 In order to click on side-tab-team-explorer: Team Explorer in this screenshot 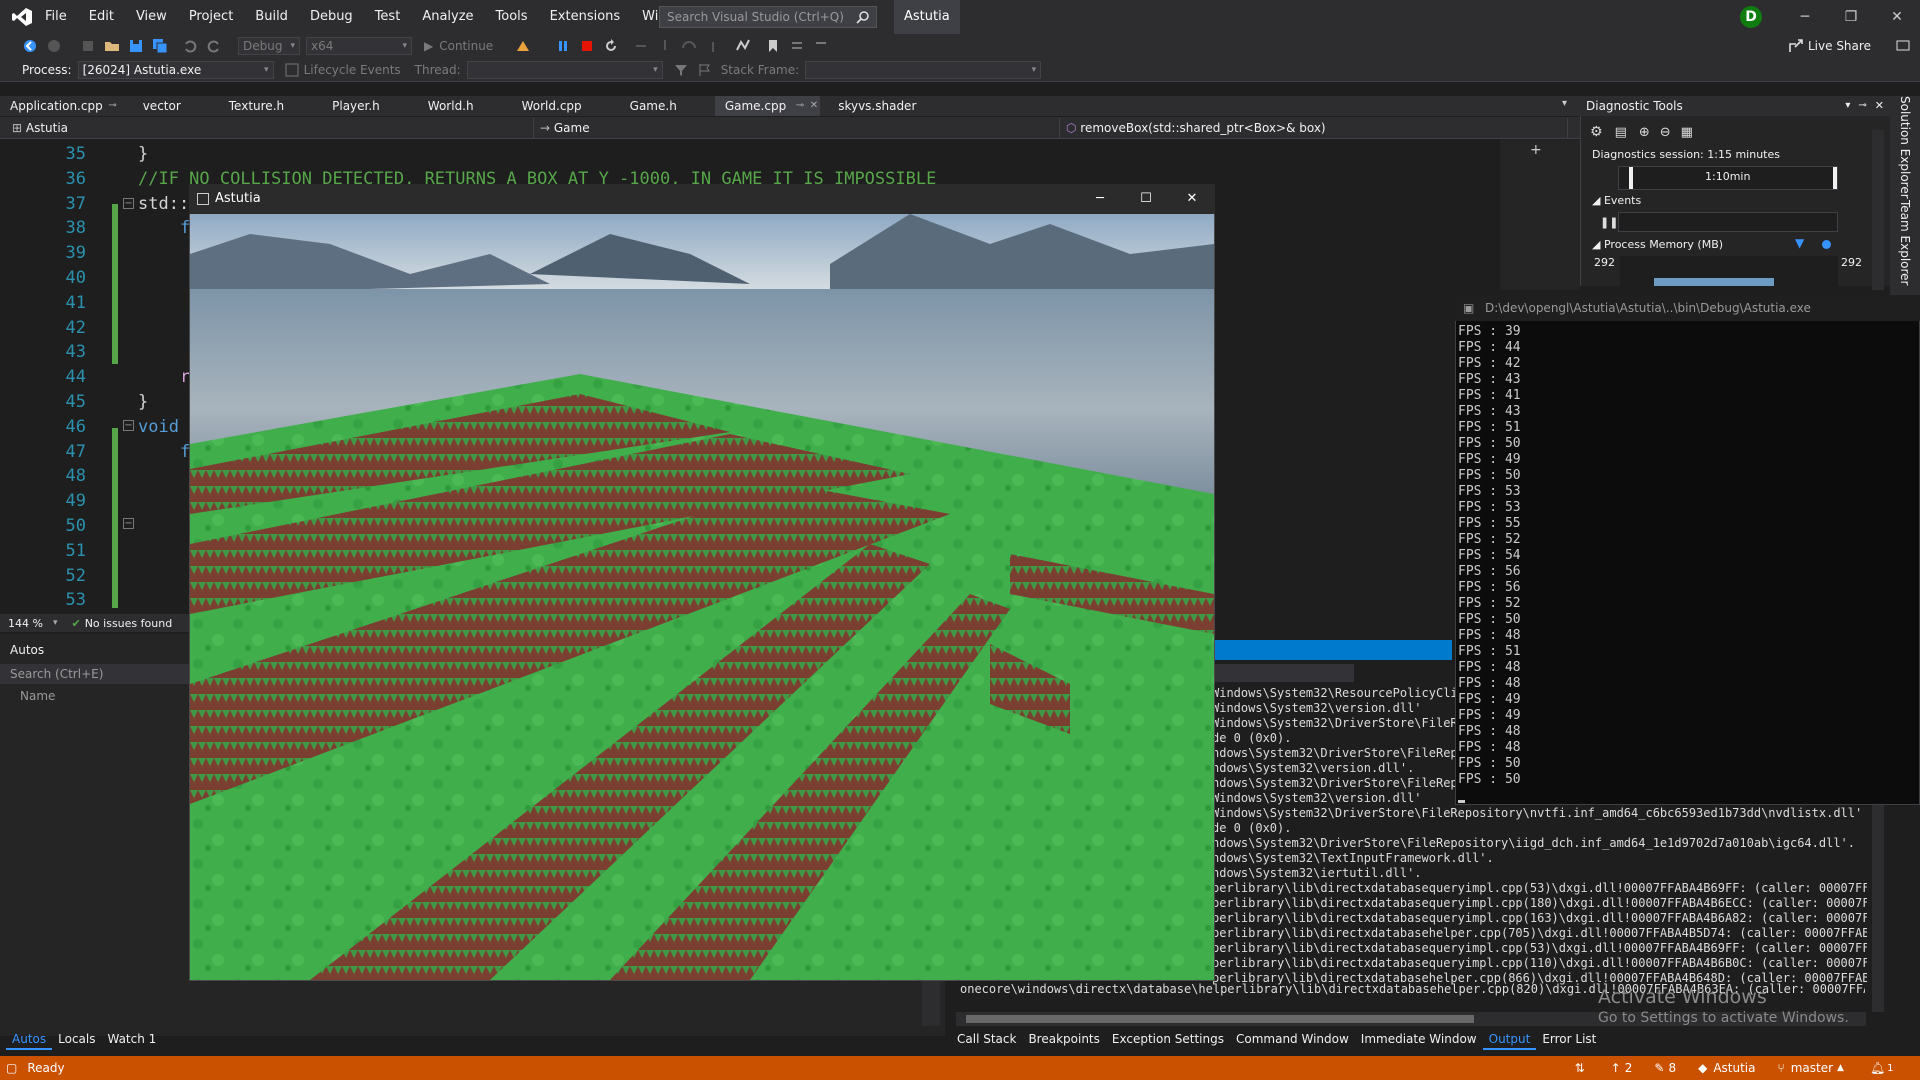, I will do `click(1905, 243)`.